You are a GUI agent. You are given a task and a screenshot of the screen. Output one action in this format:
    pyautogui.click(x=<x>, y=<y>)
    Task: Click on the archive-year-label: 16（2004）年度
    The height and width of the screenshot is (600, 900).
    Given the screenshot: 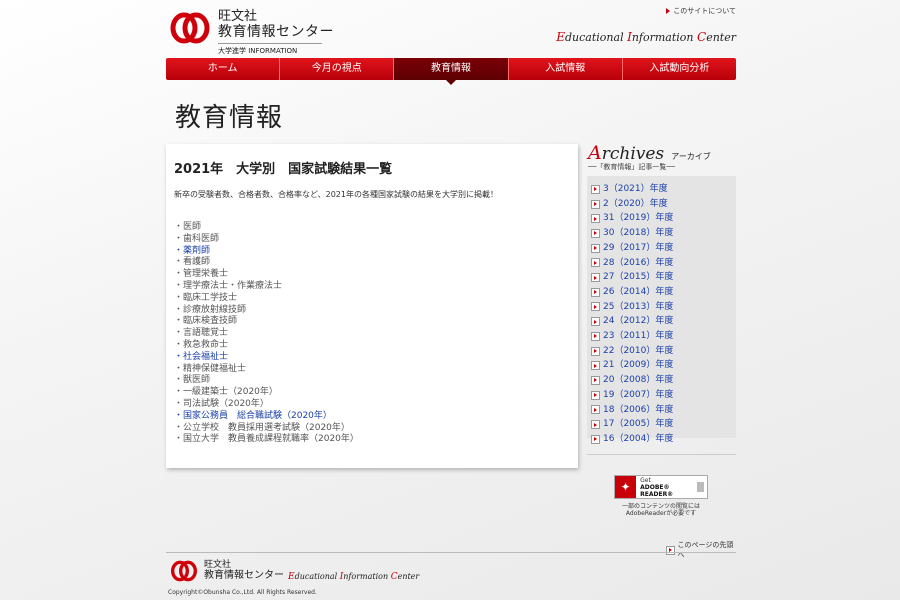 What is the action you would take?
    pyautogui.click(x=638, y=438)
    